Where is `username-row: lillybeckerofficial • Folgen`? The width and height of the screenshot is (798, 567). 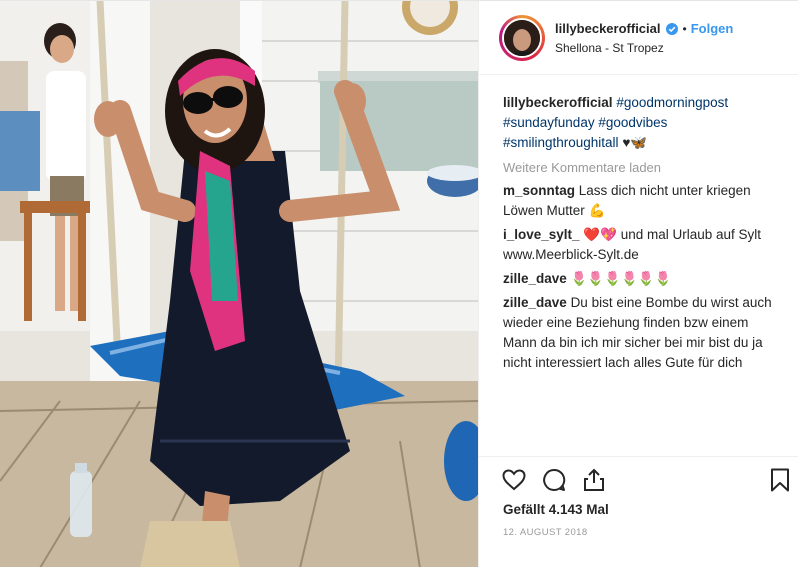
username-row: lillybeckerofficial • Folgen is located at coordinates (644, 28).